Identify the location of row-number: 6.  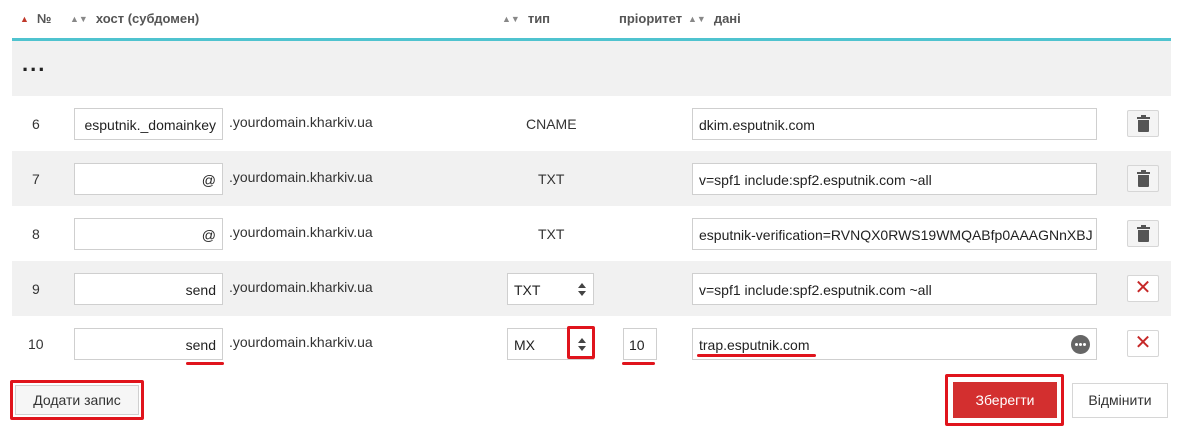
(36, 124).